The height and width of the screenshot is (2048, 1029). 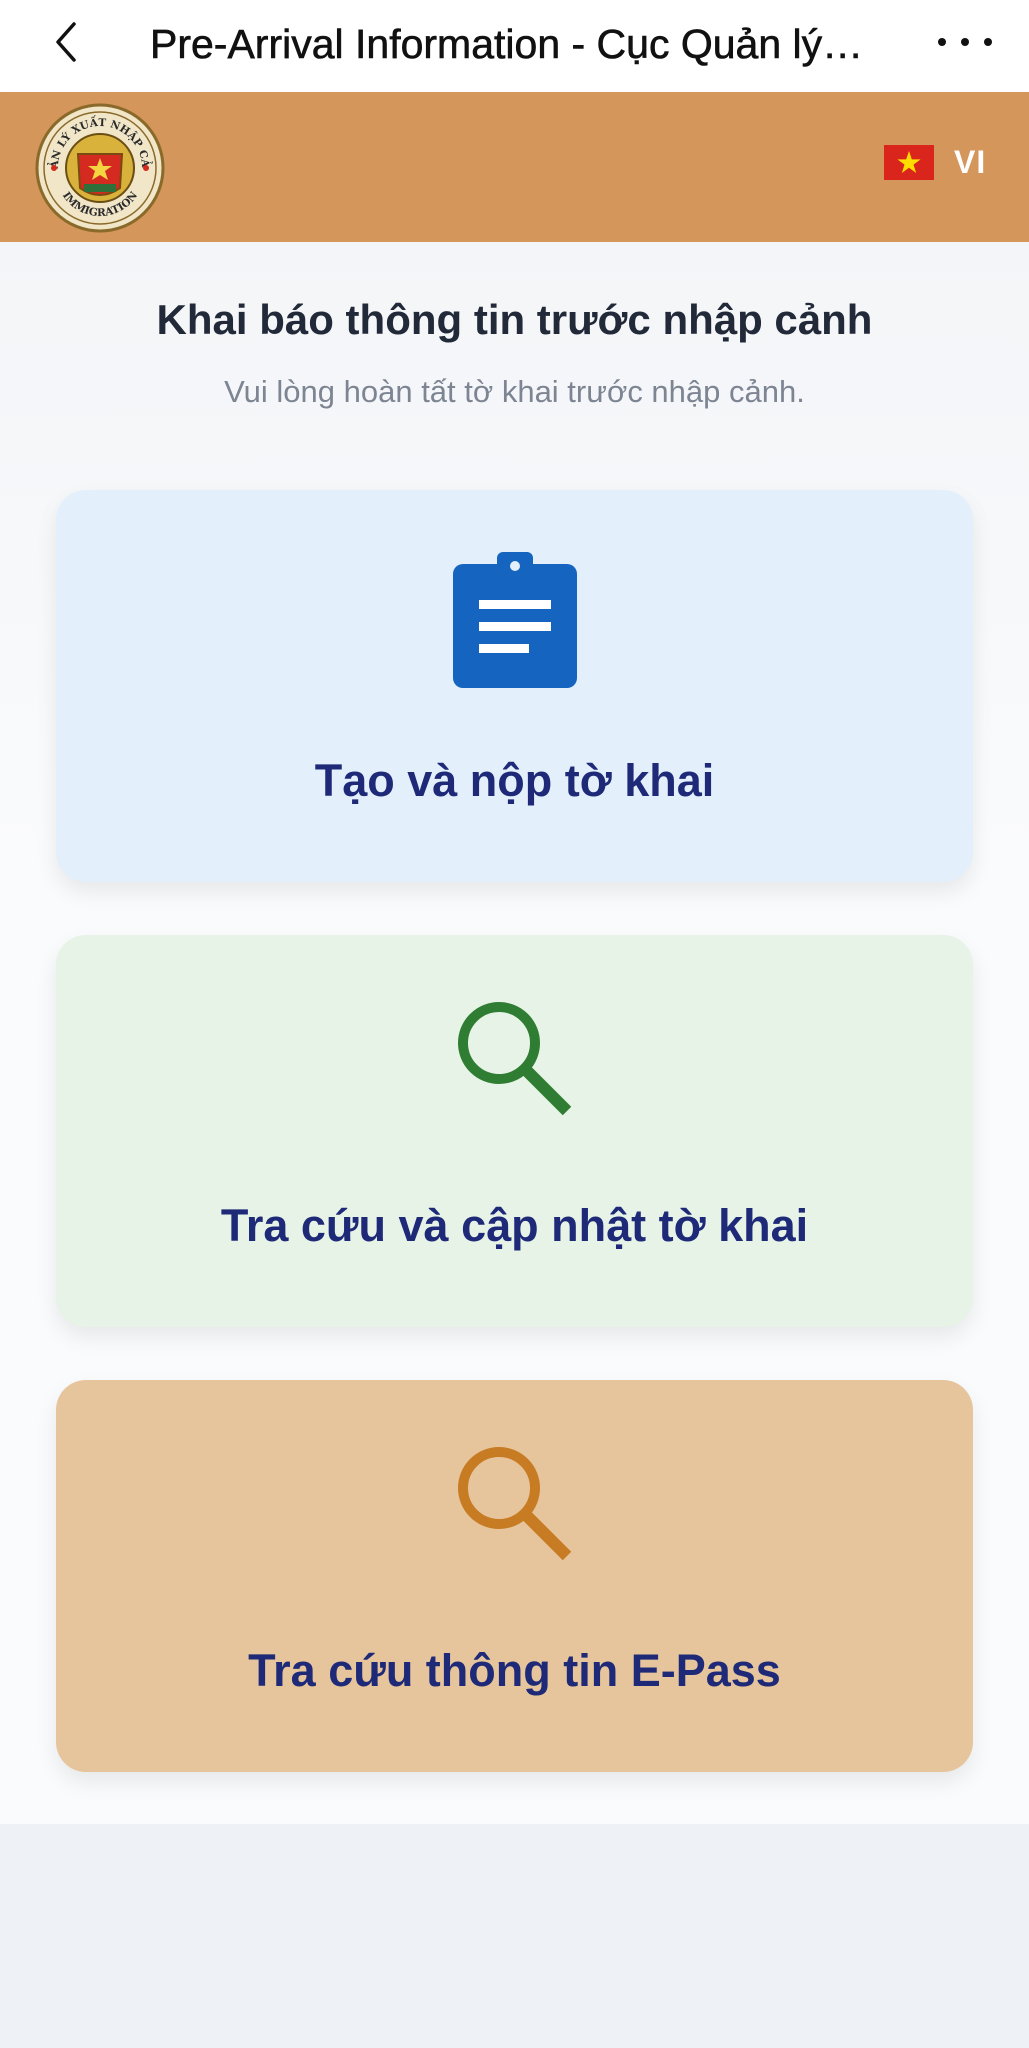 I want to click on more-options-button, so click(x=965, y=42).